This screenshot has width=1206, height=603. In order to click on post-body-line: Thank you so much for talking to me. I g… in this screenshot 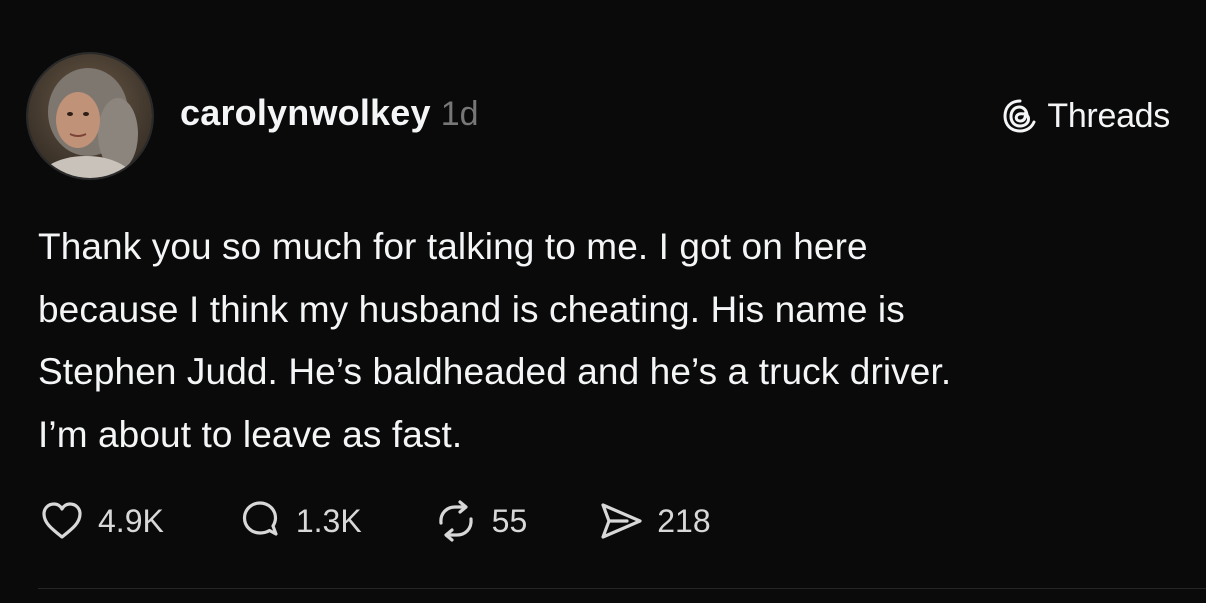, I will do `click(453, 246)`.